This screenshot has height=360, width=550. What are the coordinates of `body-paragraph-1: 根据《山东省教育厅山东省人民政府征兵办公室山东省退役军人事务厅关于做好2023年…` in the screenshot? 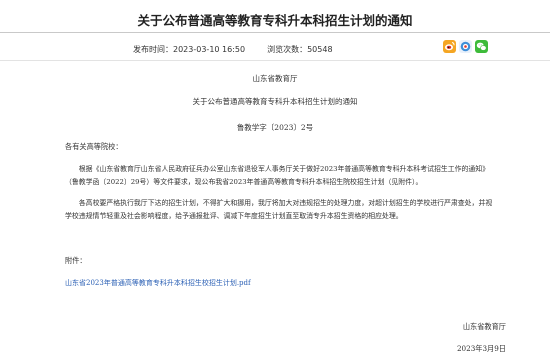 It's located at (277, 175).